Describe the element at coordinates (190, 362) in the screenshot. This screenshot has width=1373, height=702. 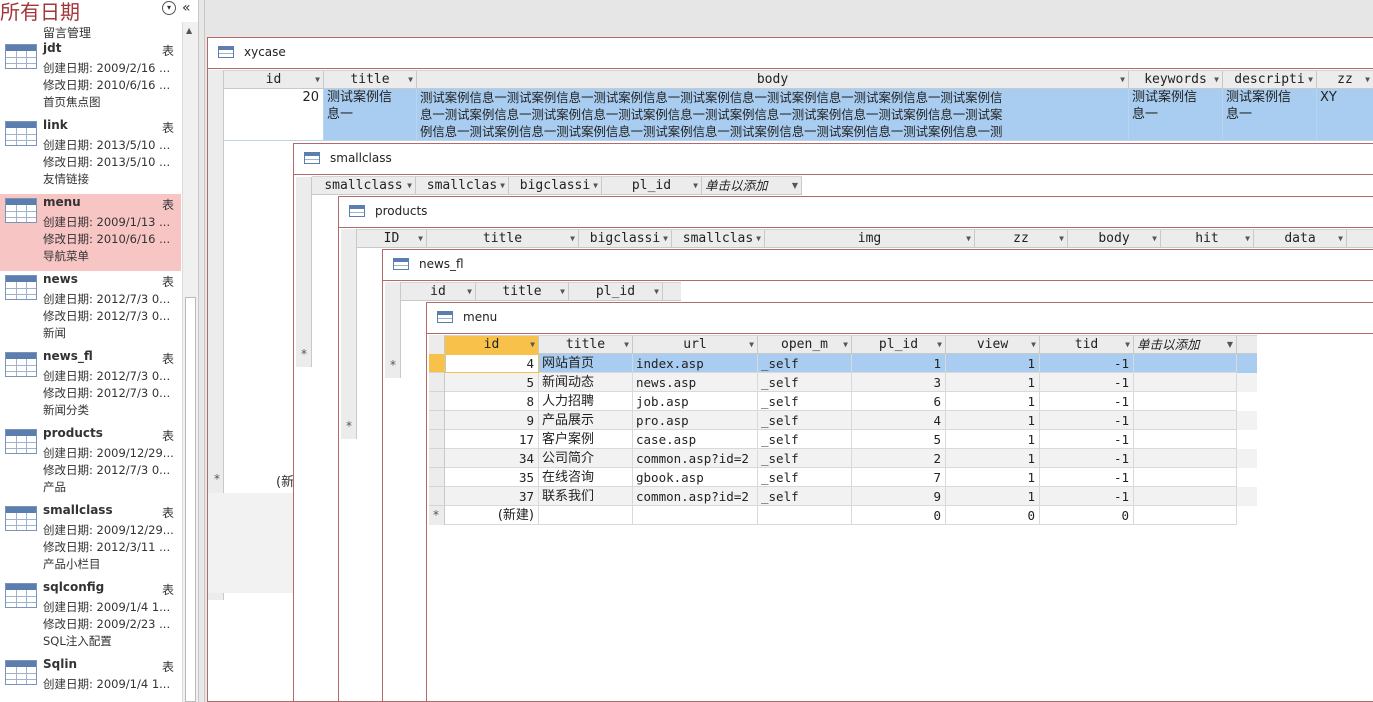
I see `nav-scrollbar: ▲` at that location.